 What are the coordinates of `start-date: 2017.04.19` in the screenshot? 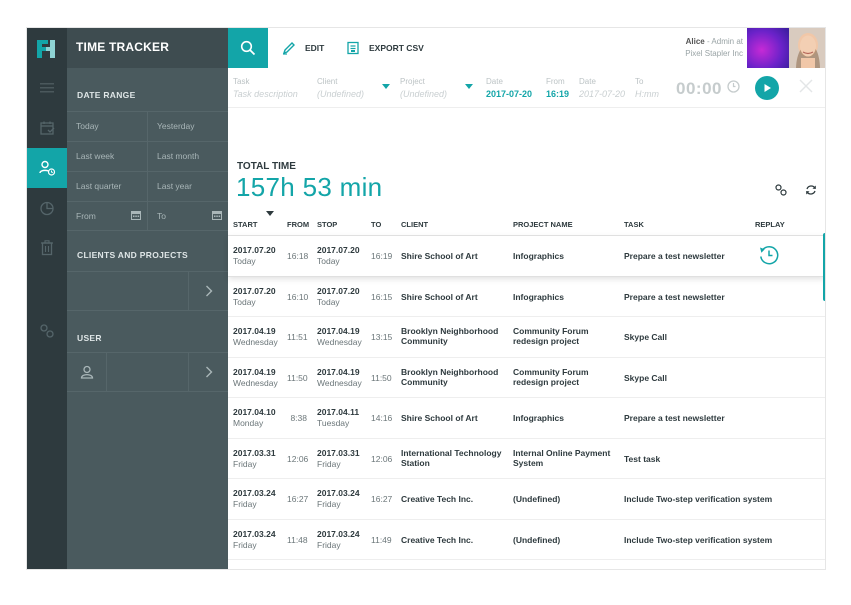 It's located at (254, 331).